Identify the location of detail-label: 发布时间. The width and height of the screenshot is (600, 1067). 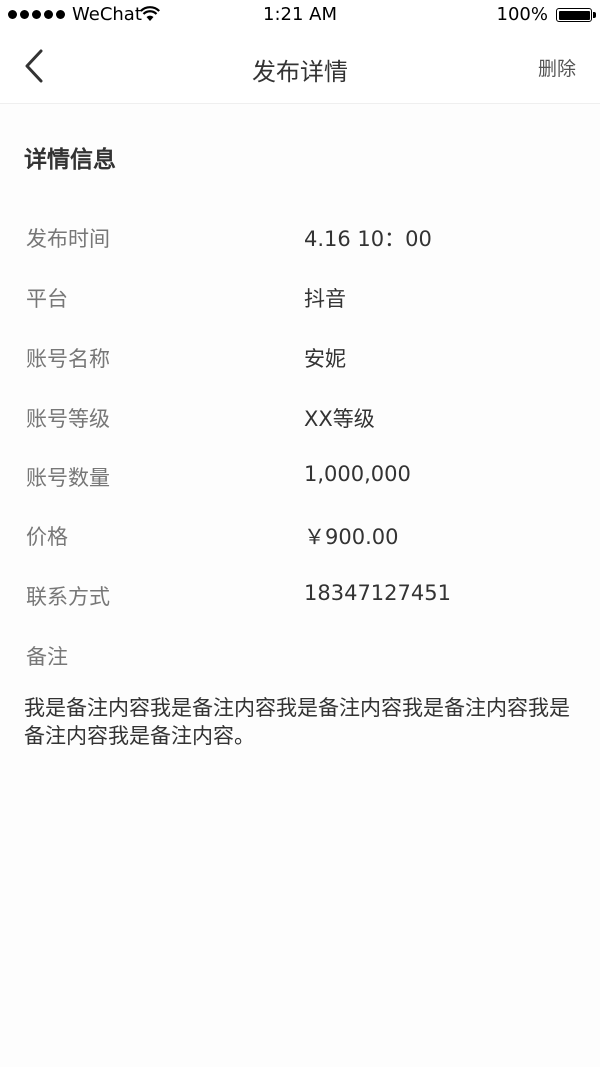
(68, 239).